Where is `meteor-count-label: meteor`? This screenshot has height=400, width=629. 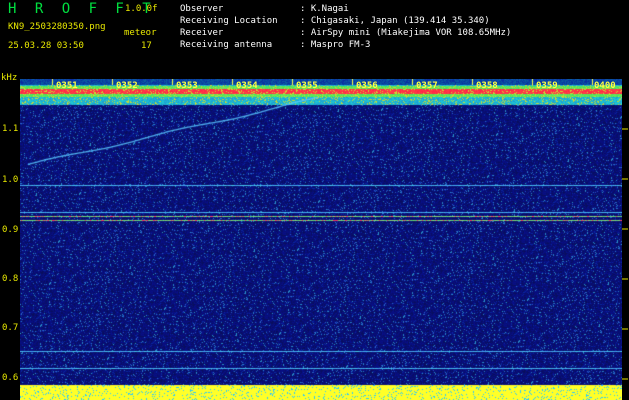
meteor-count-label: meteor is located at coordinates (140, 33).